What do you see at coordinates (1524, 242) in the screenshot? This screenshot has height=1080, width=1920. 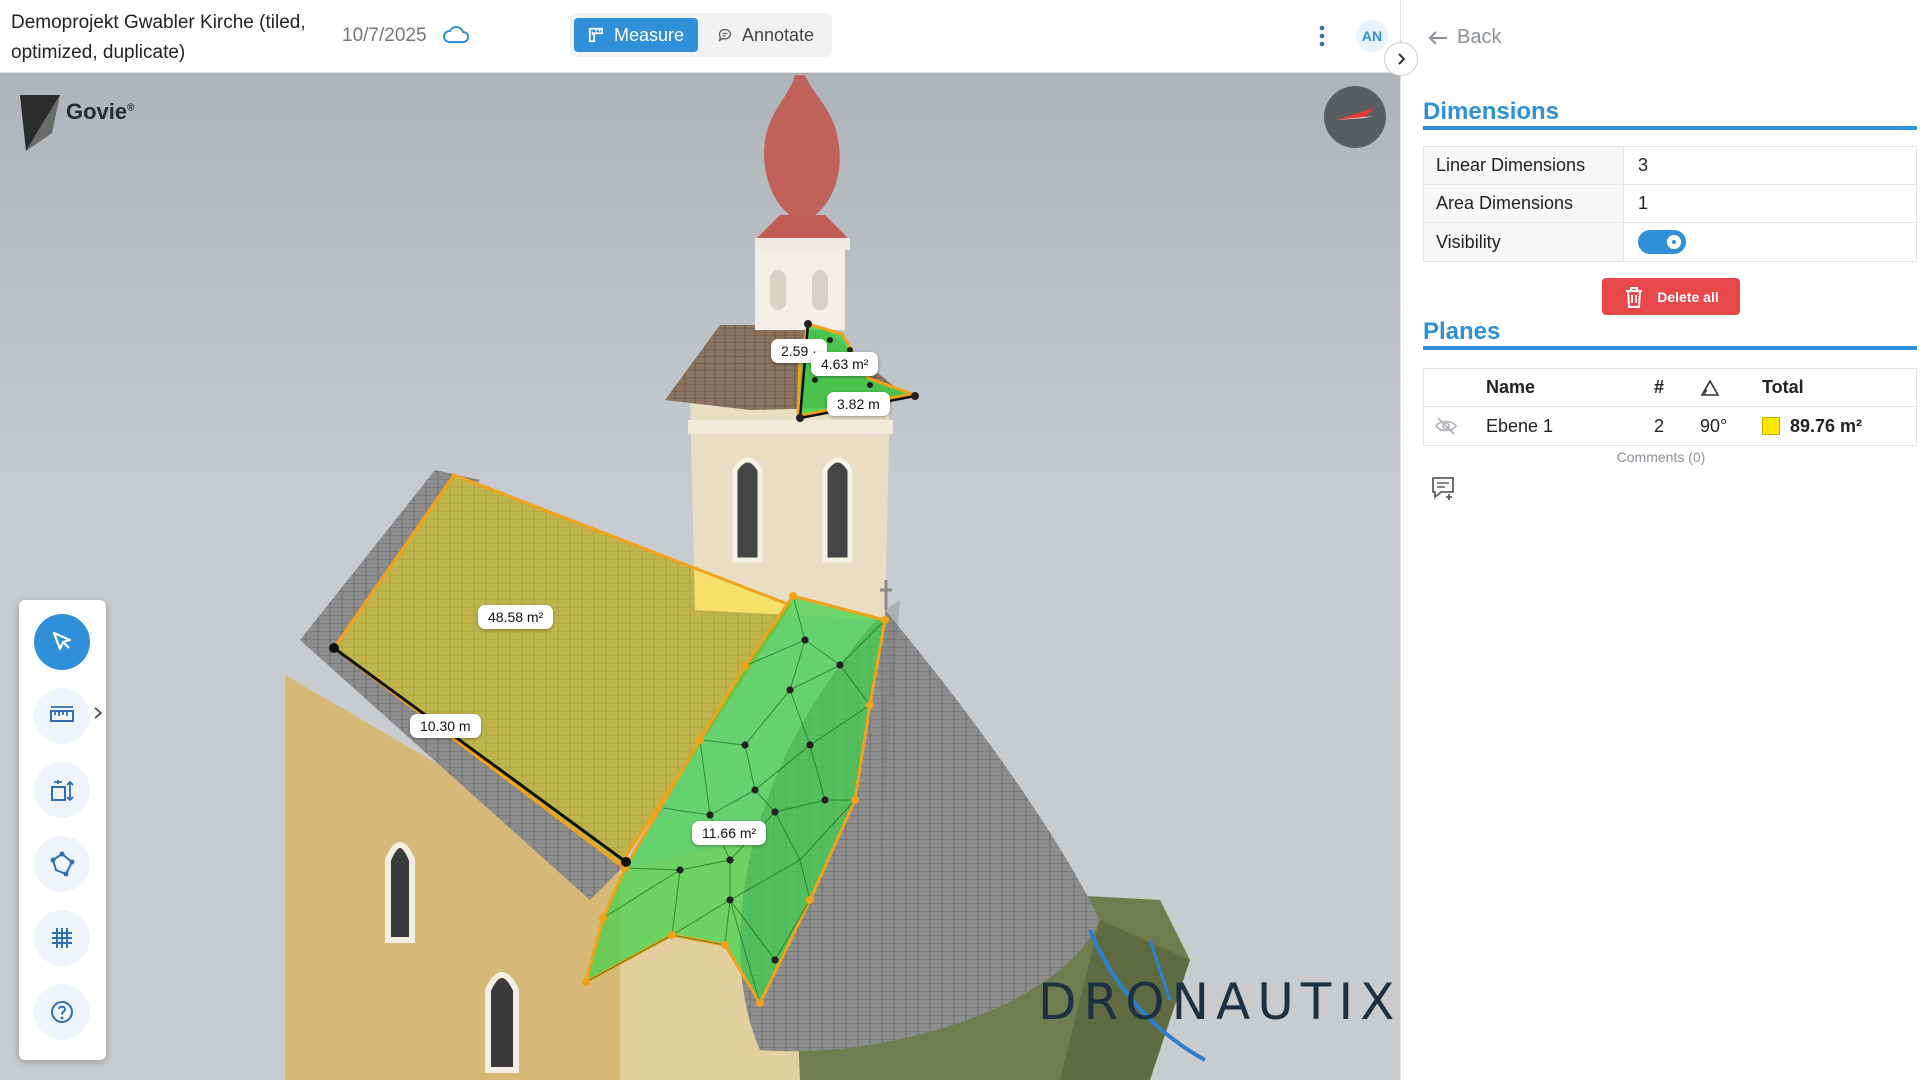 I see `visibility-label: Visibility` at bounding box center [1524, 242].